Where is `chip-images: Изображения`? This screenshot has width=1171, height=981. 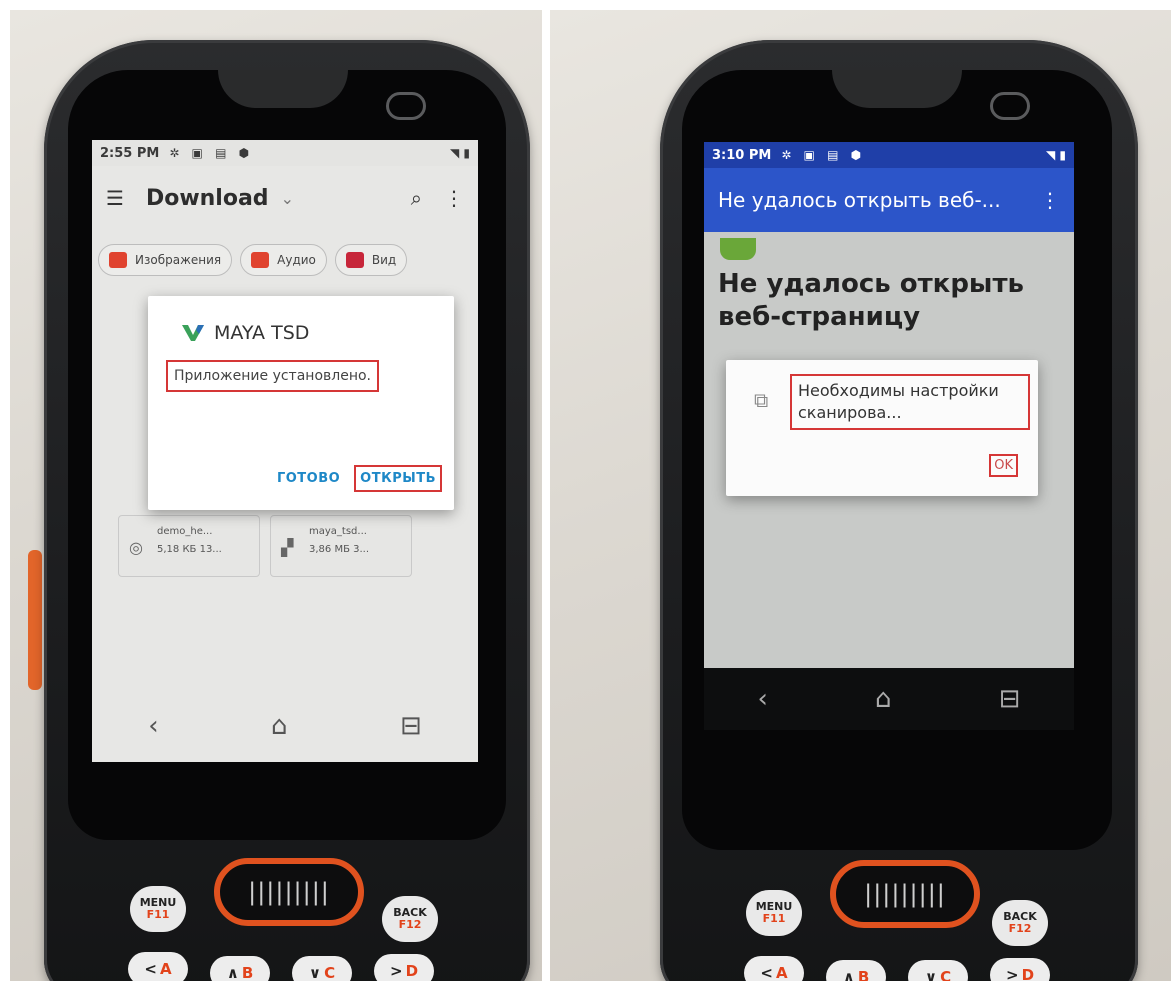 chip-images: Изображения is located at coordinates (165, 260).